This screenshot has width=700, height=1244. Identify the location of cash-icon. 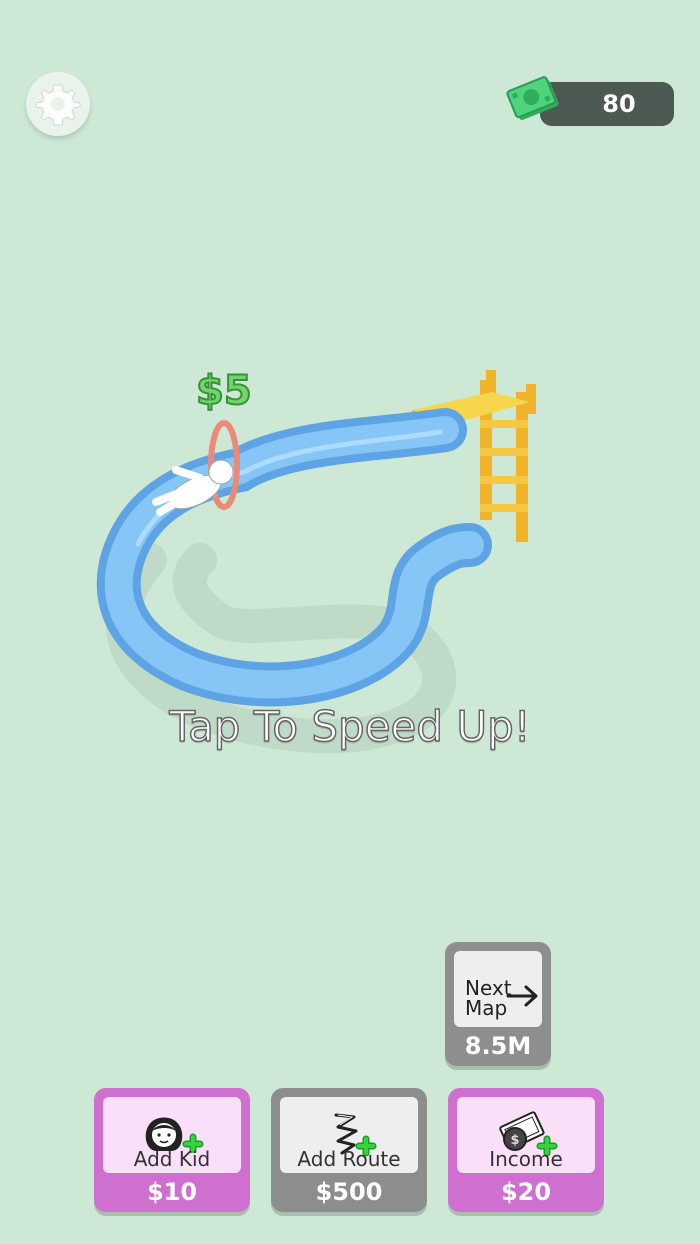
(532, 98).